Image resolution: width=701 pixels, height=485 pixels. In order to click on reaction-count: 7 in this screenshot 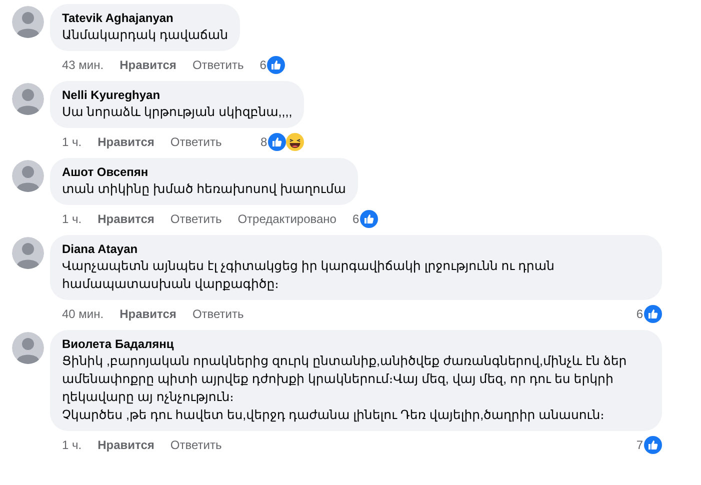, I will do `click(639, 445)`.